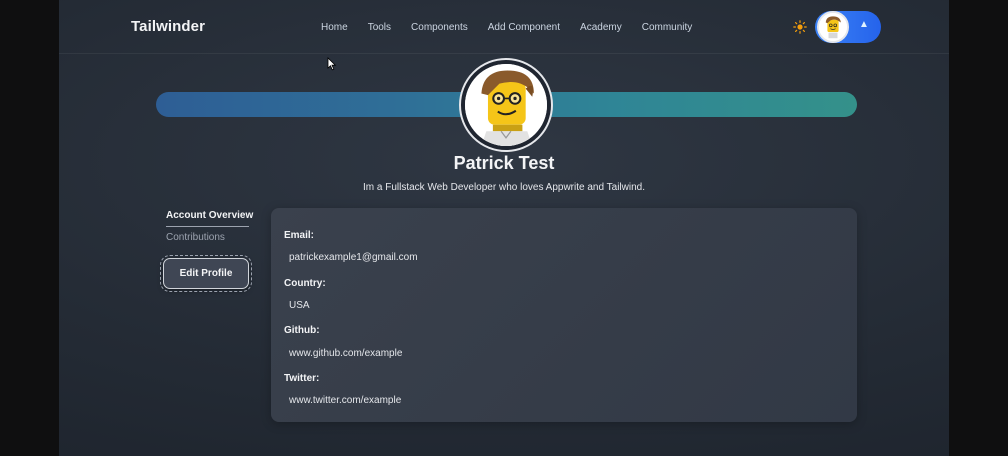 This screenshot has height=456, width=1008. What do you see at coordinates (209, 237) in the screenshot?
I see `tab-contributions: Contributions` at bounding box center [209, 237].